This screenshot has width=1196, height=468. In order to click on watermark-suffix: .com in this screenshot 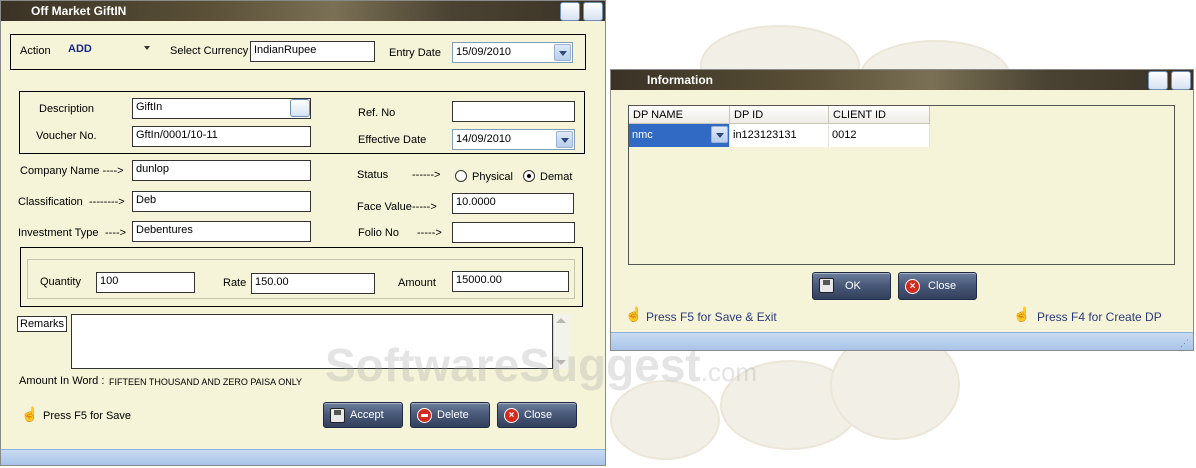, I will do `click(729, 372)`.